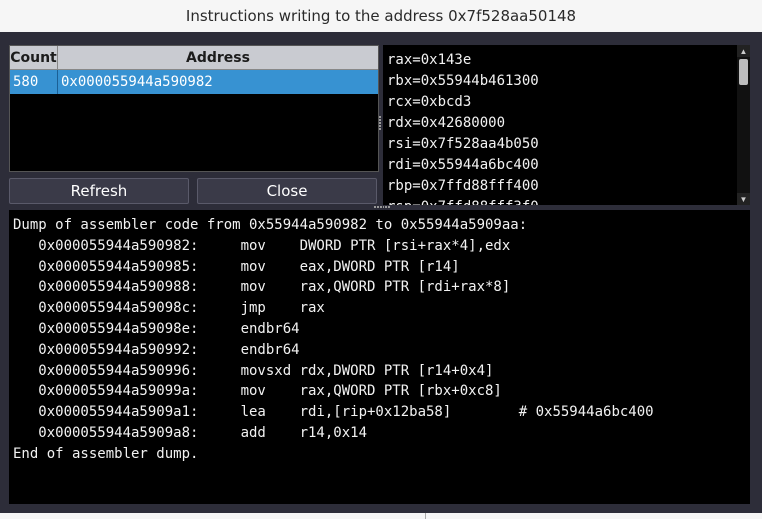 The image size is (762, 519). Describe the element at coordinates (463, 165) in the screenshot. I see `register-rdi: rdi=0x55944a6bc400` at that location.